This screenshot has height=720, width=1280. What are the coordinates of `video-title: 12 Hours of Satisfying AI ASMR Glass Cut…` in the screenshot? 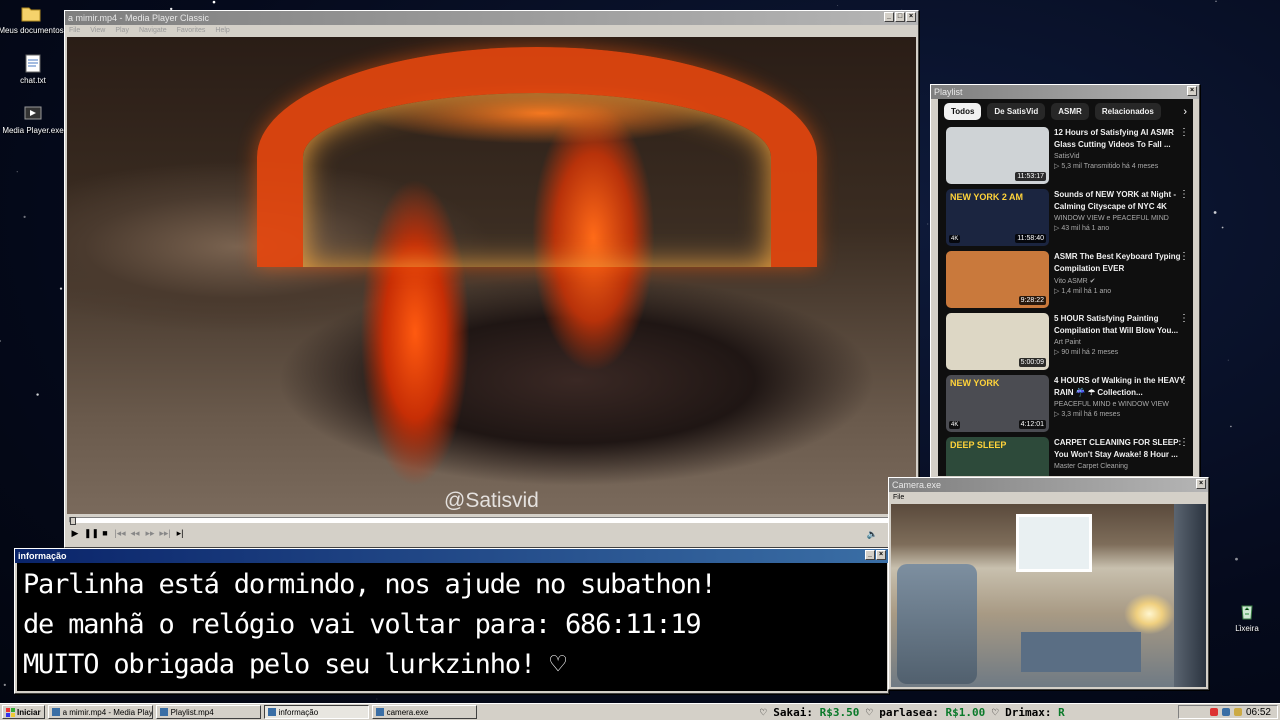 It's located at (1121, 139).